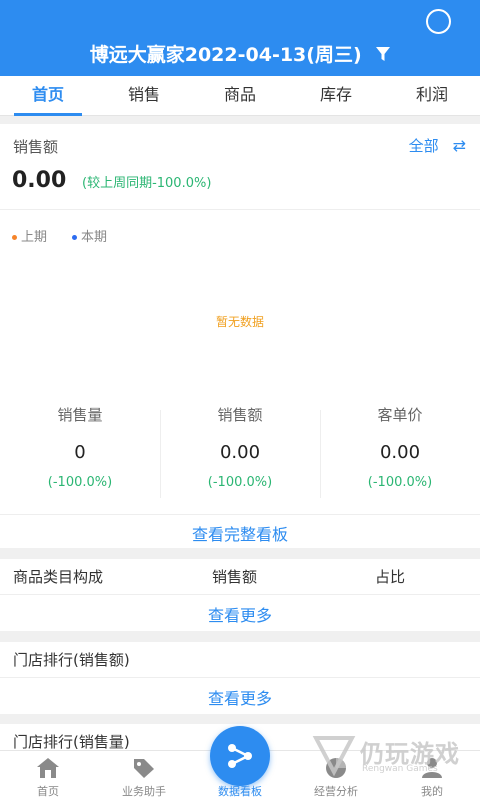 Image resolution: width=480 pixels, height=800 pixels. I want to click on tab-profit: 利润, so click(432, 96).